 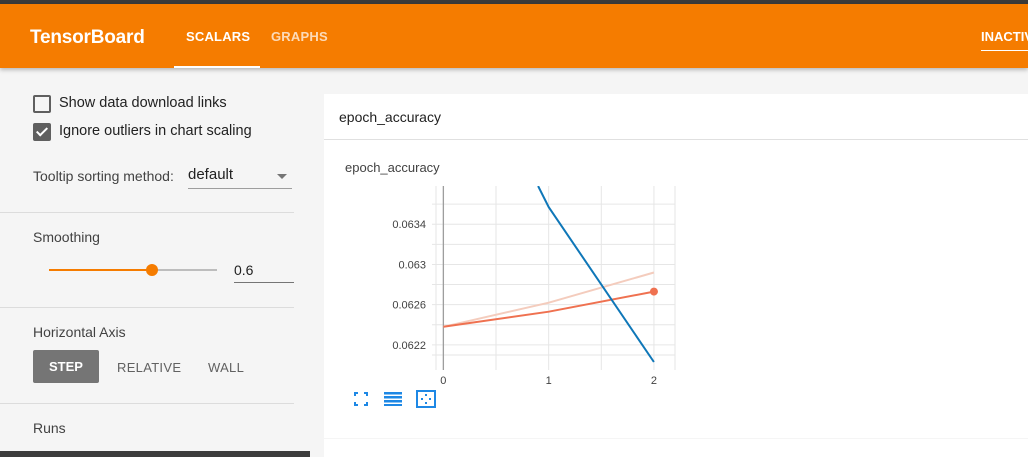 I want to click on tab-graphs: GRAPHS, so click(x=299, y=36).